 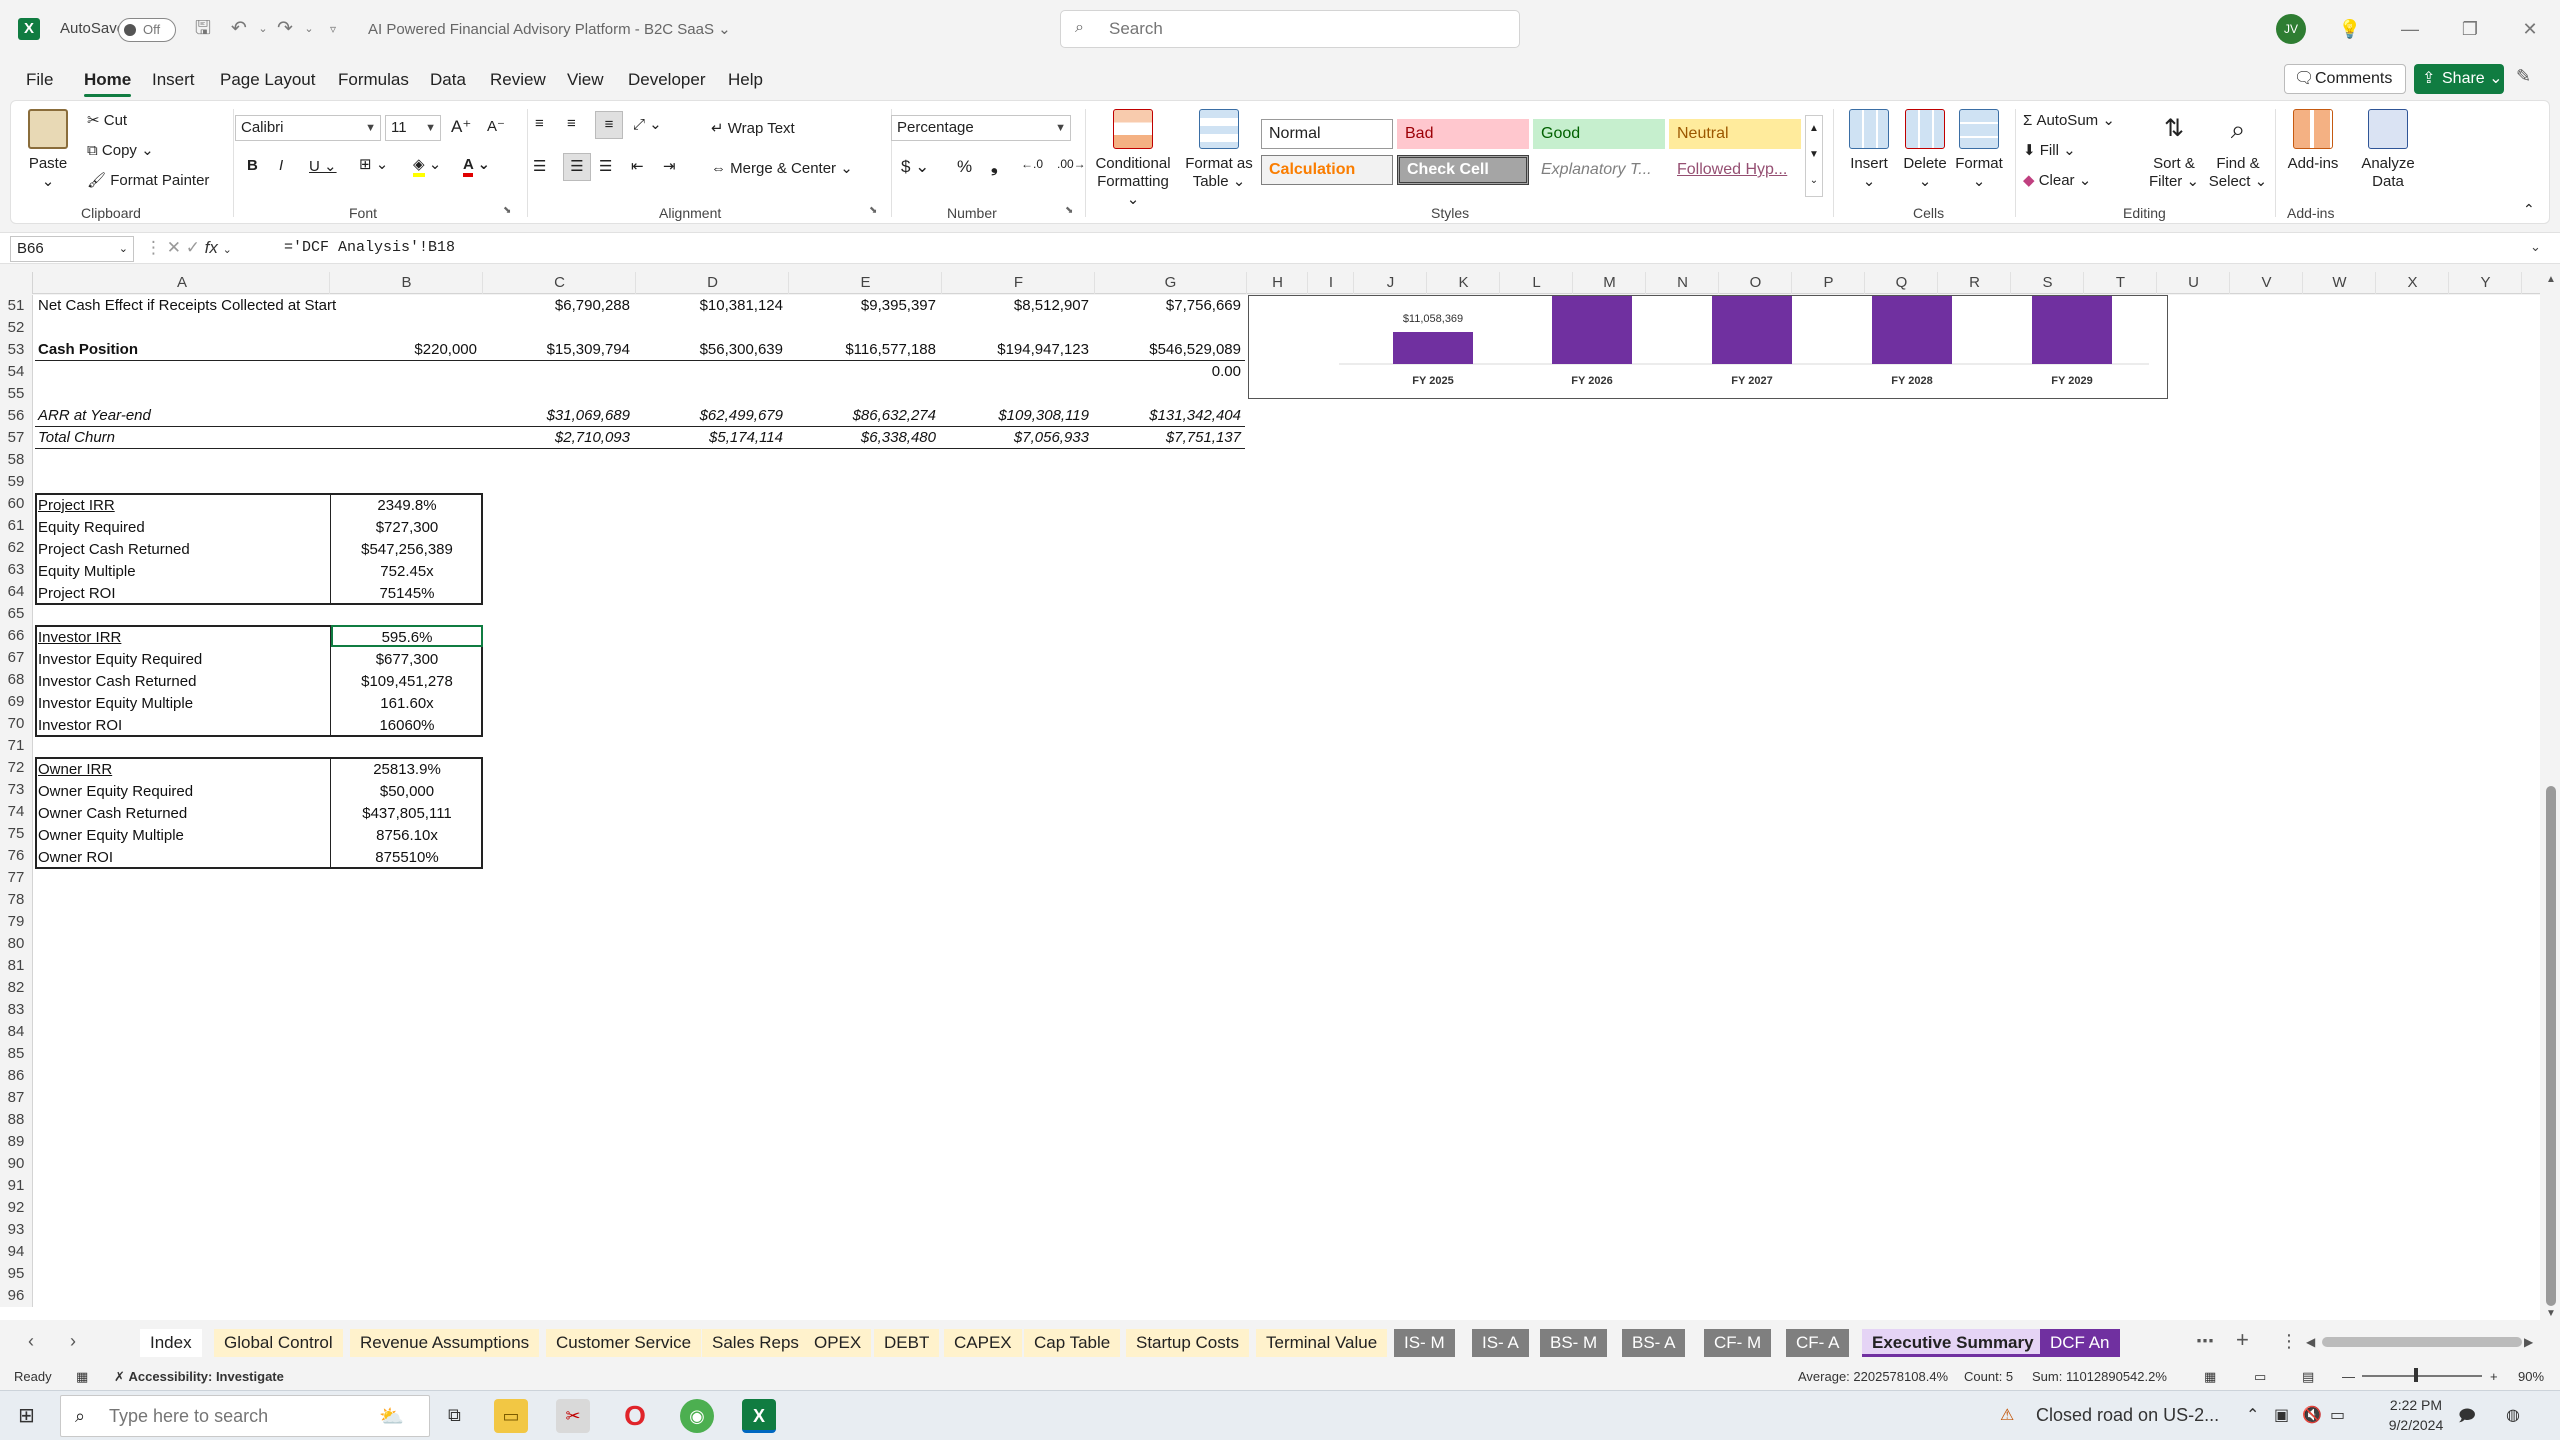 I want to click on tab-page-layout: Page Layout, so click(x=267, y=80).